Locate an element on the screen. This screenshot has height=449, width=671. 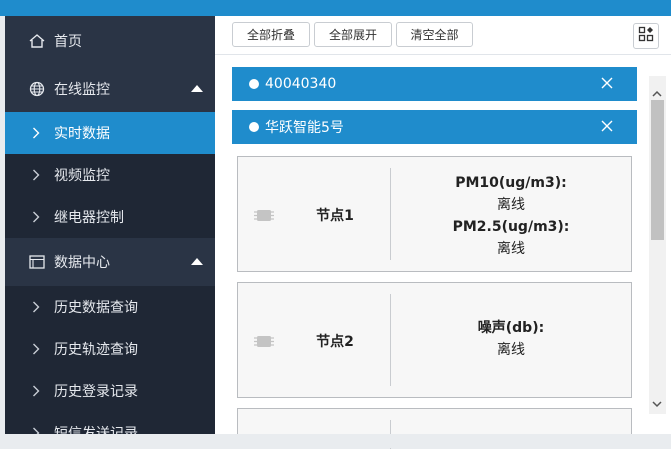
node-name: 节点1 is located at coordinates (335, 216).